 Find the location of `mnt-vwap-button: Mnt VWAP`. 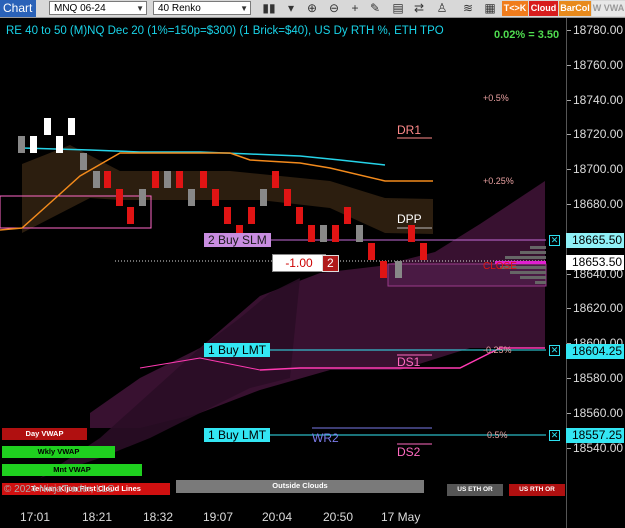

mnt-vwap-button: Mnt VWAP is located at coordinates (72, 470).